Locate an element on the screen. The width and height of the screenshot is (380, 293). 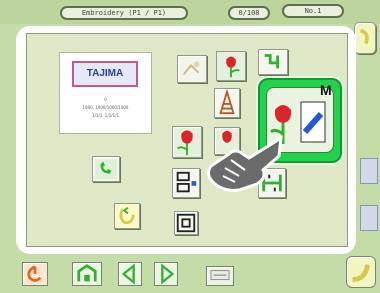
scan-button is located at coordinates (186, 223).